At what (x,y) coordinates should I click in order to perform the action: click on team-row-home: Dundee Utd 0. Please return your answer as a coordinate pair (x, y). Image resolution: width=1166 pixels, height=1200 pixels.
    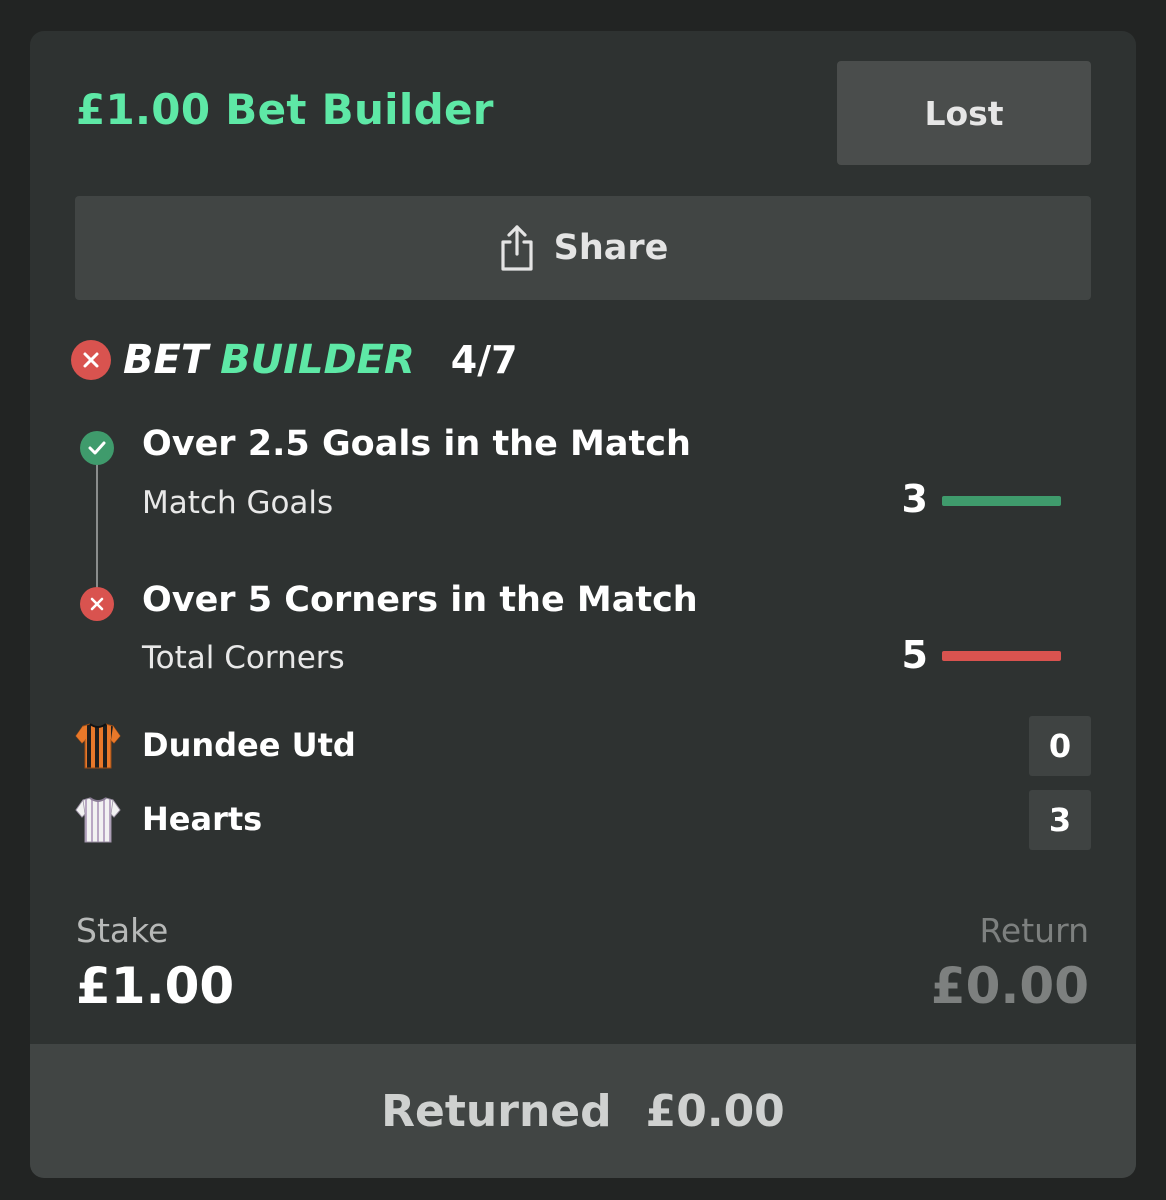
    Looking at the image, I should click on (583, 746).